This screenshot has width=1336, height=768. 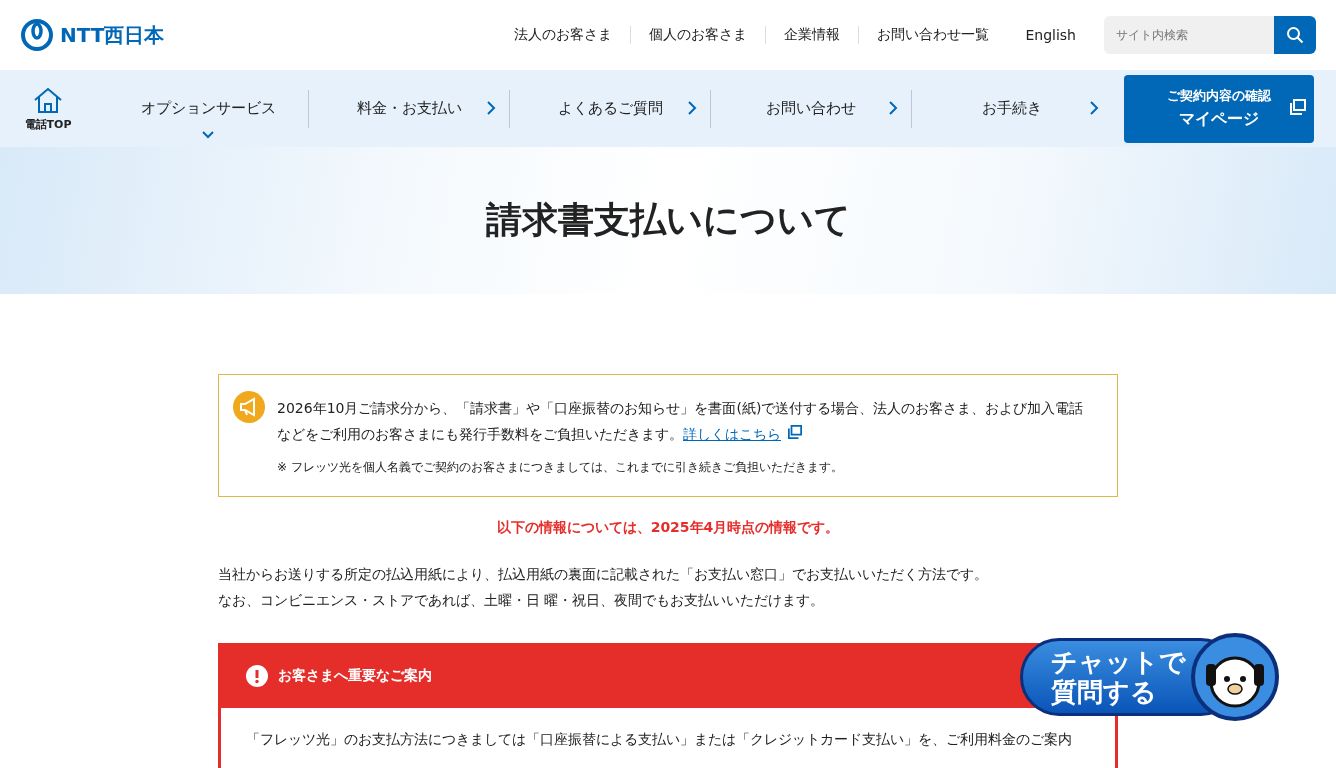 What do you see at coordinates (257, 675) in the screenshot?
I see `exclamation-icon` at bounding box center [257, 675].